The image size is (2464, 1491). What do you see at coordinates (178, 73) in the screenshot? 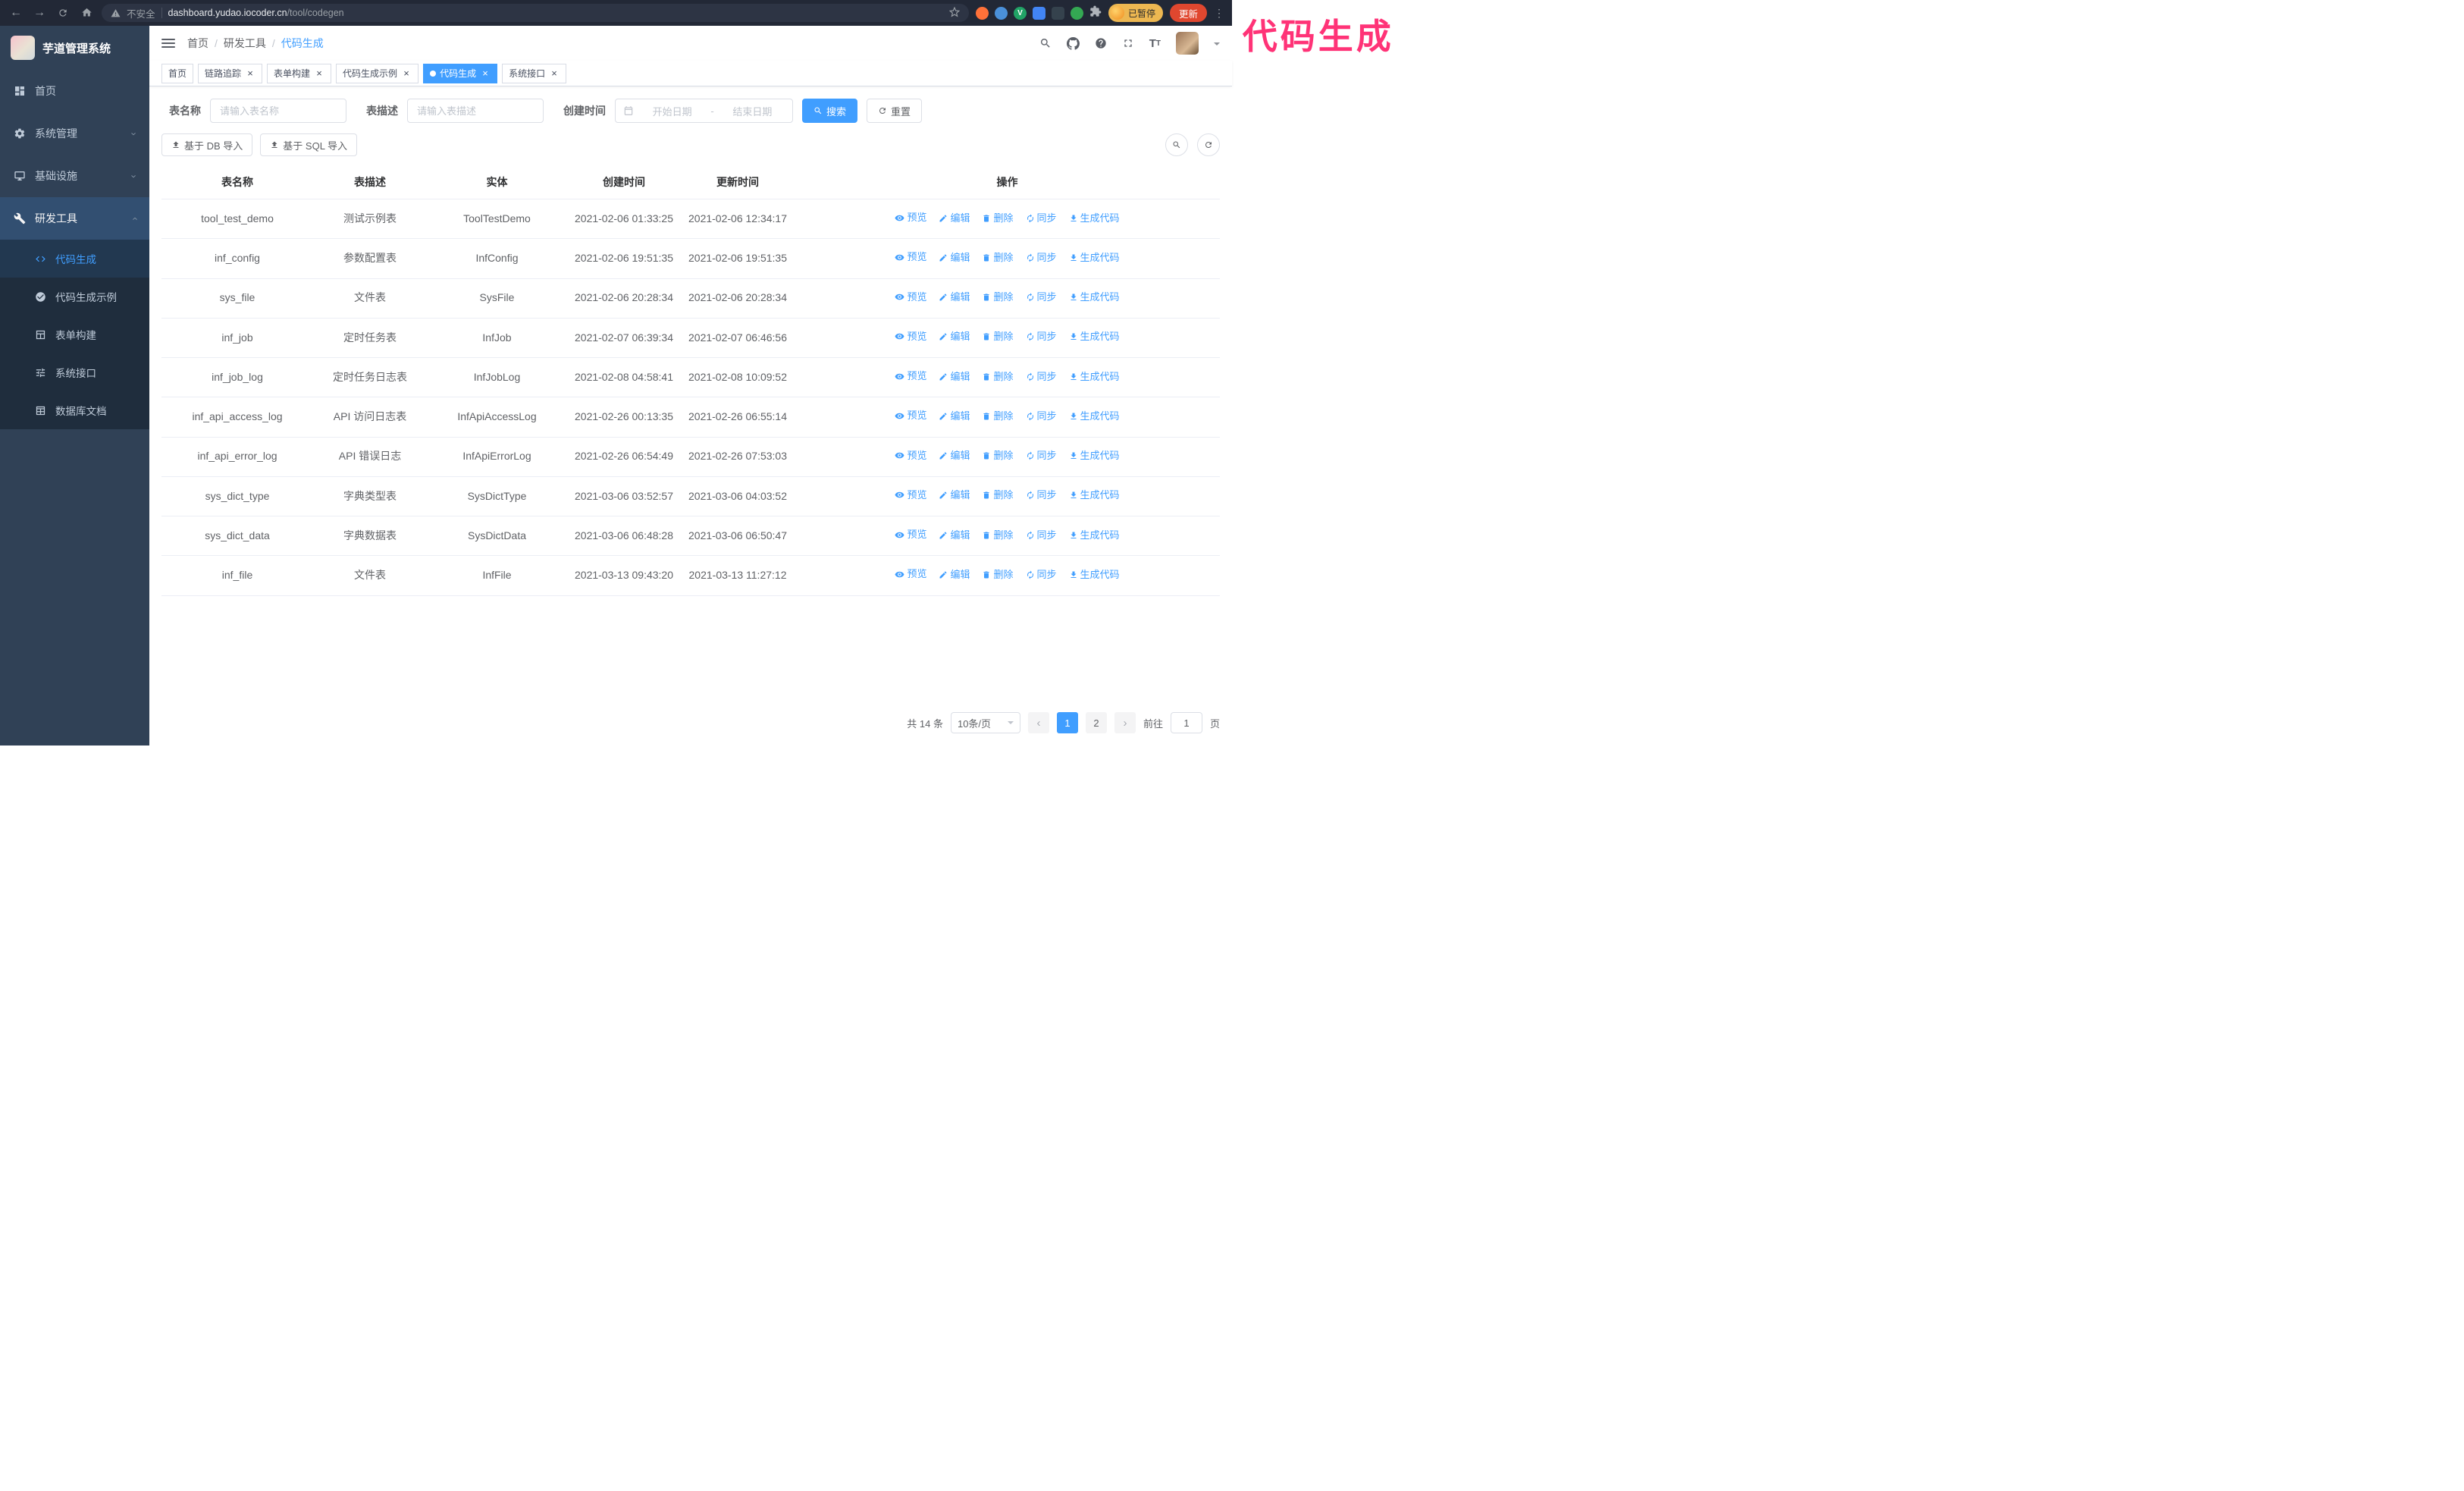
I see `tab: 首页` at bounding box center [178, 73].